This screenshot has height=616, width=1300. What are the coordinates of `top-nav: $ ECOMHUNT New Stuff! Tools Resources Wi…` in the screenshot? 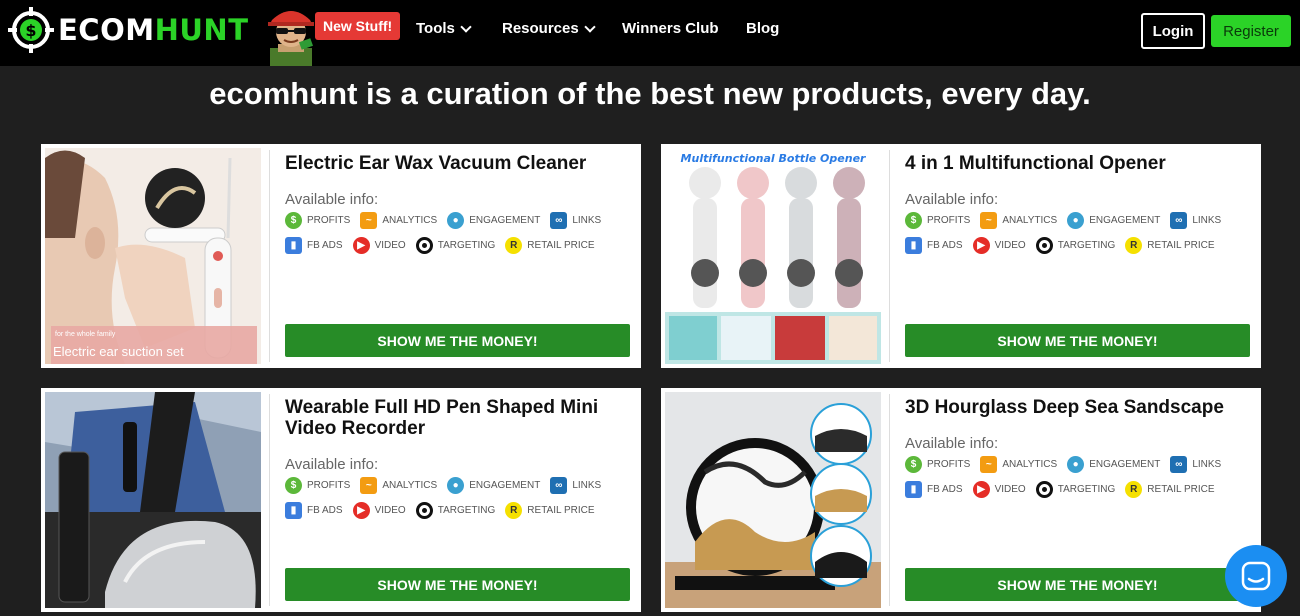 It's located at (650, 33).